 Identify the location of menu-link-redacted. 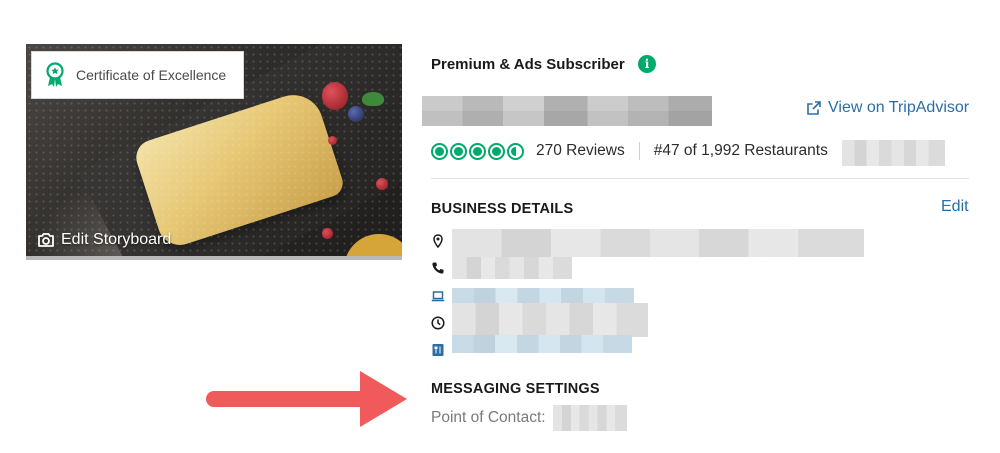
(542, 344).